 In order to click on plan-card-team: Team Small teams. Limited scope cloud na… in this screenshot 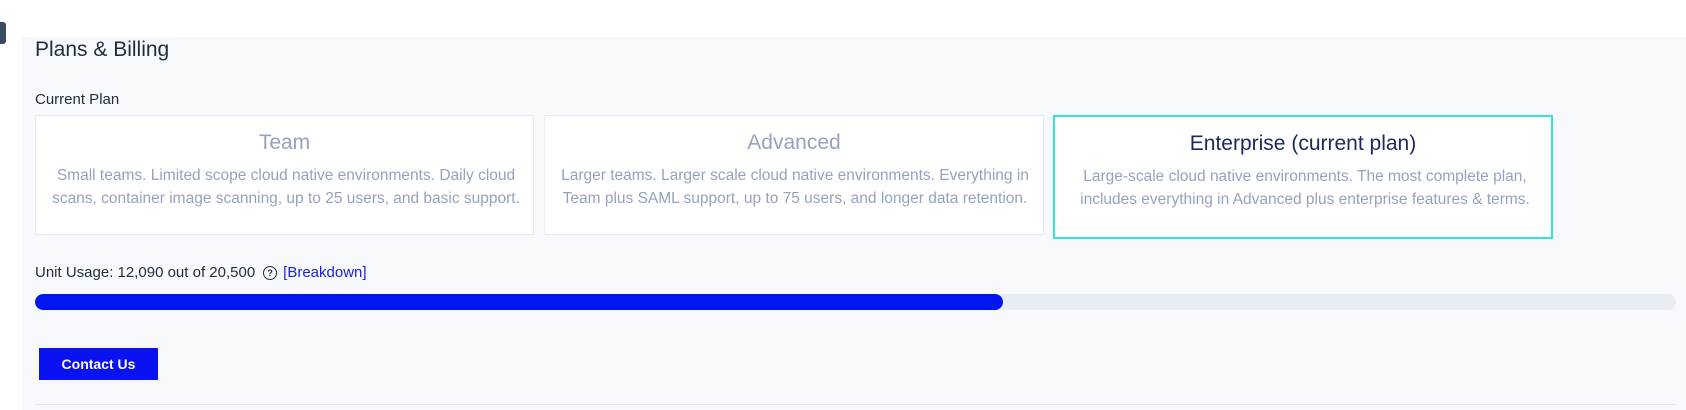, I will do `click(284, 175)`.